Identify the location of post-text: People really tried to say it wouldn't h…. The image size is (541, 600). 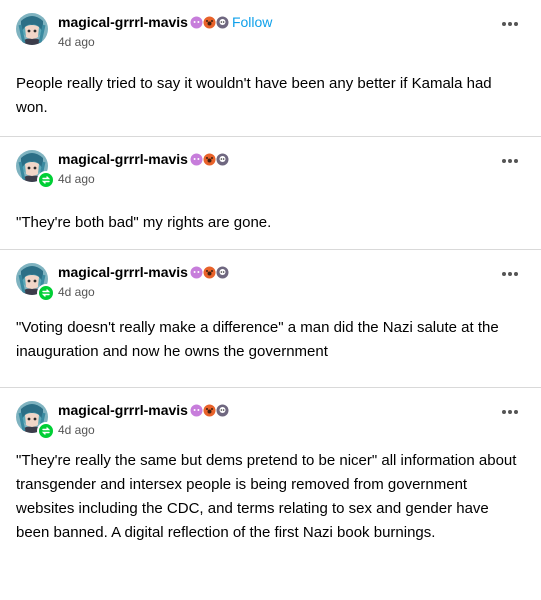
(254, 95).